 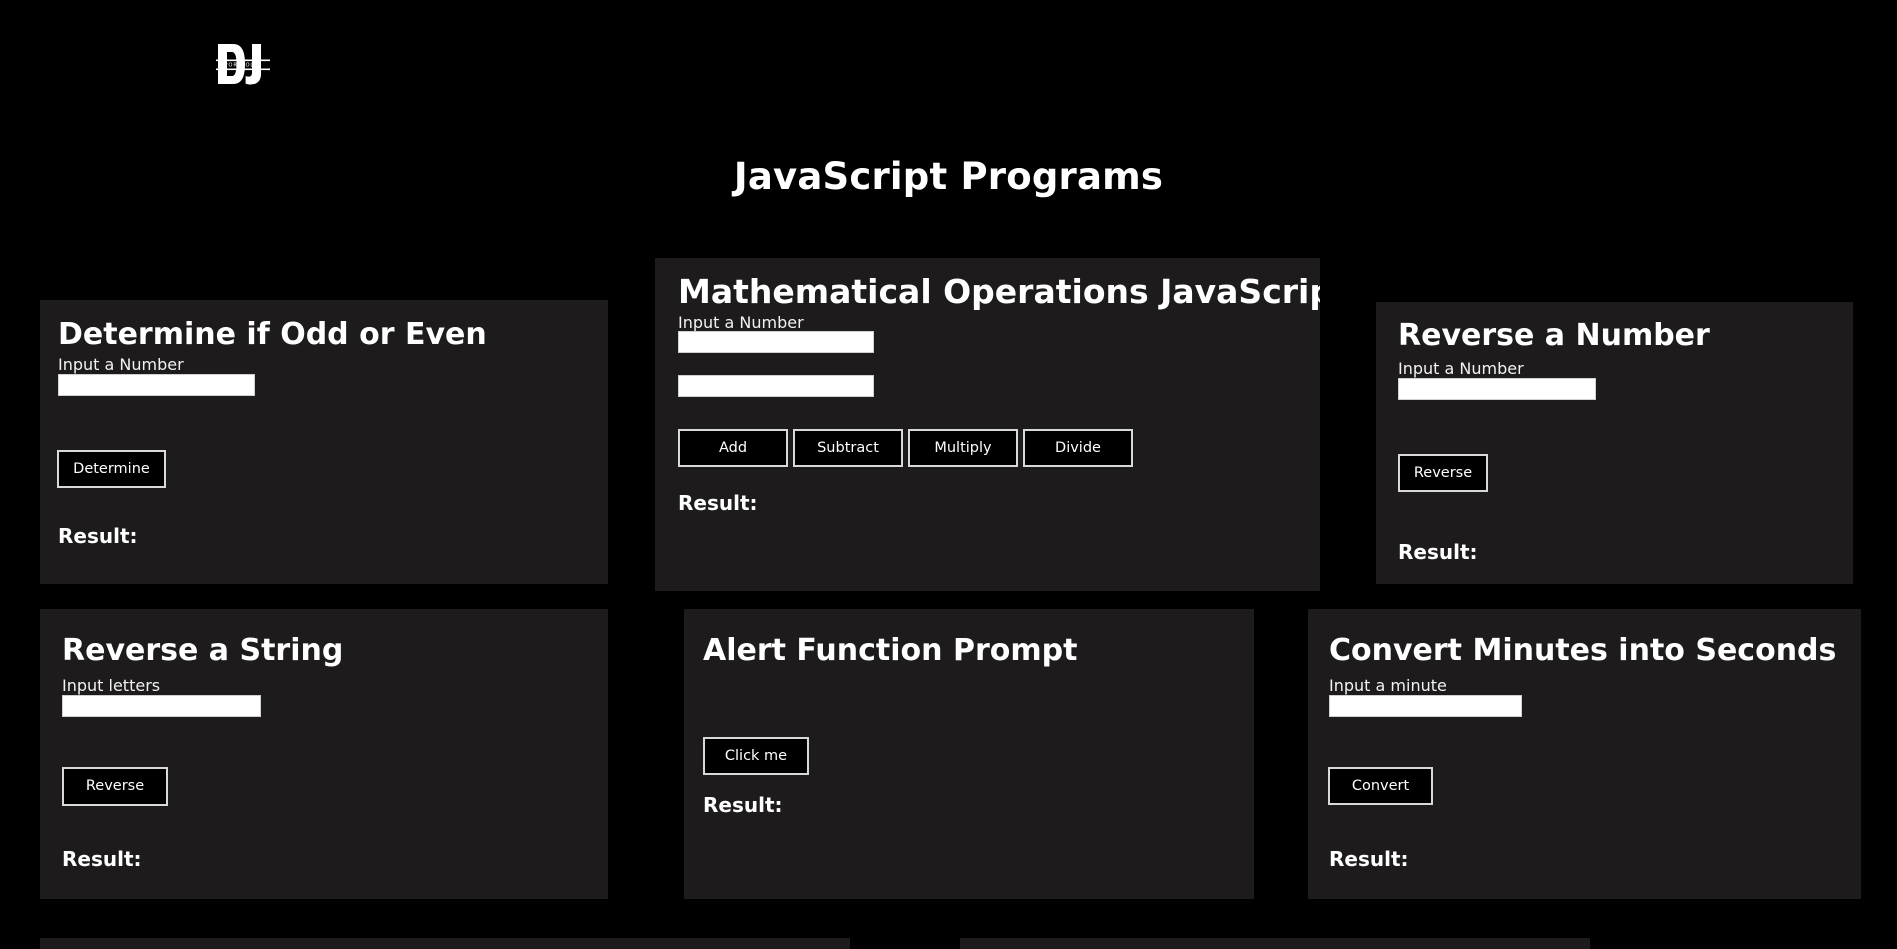 What do you see at coordinates (115, 786) in the screenshot?
I see `reverse-string-button: Reverse` at bounding box center [115, 786].